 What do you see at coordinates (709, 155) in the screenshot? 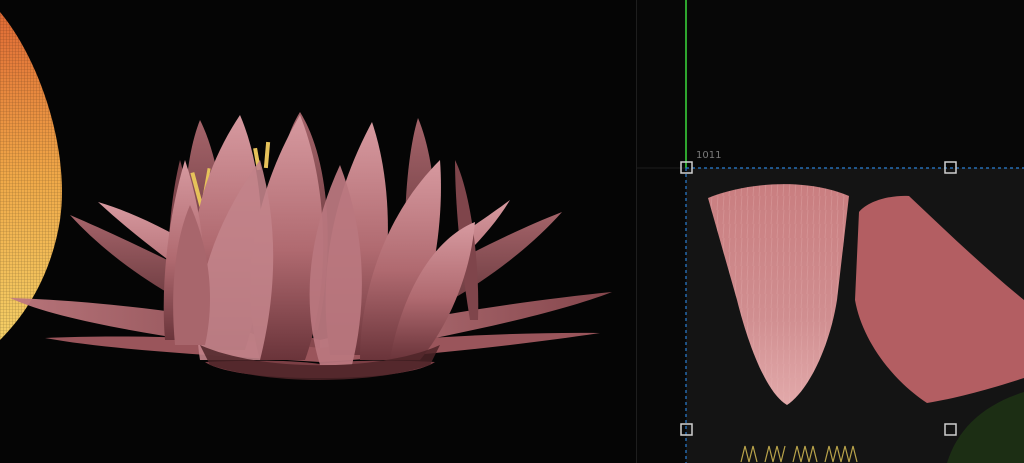
I see `uv-tile-number: 1011` at bounding box center [709, 155].